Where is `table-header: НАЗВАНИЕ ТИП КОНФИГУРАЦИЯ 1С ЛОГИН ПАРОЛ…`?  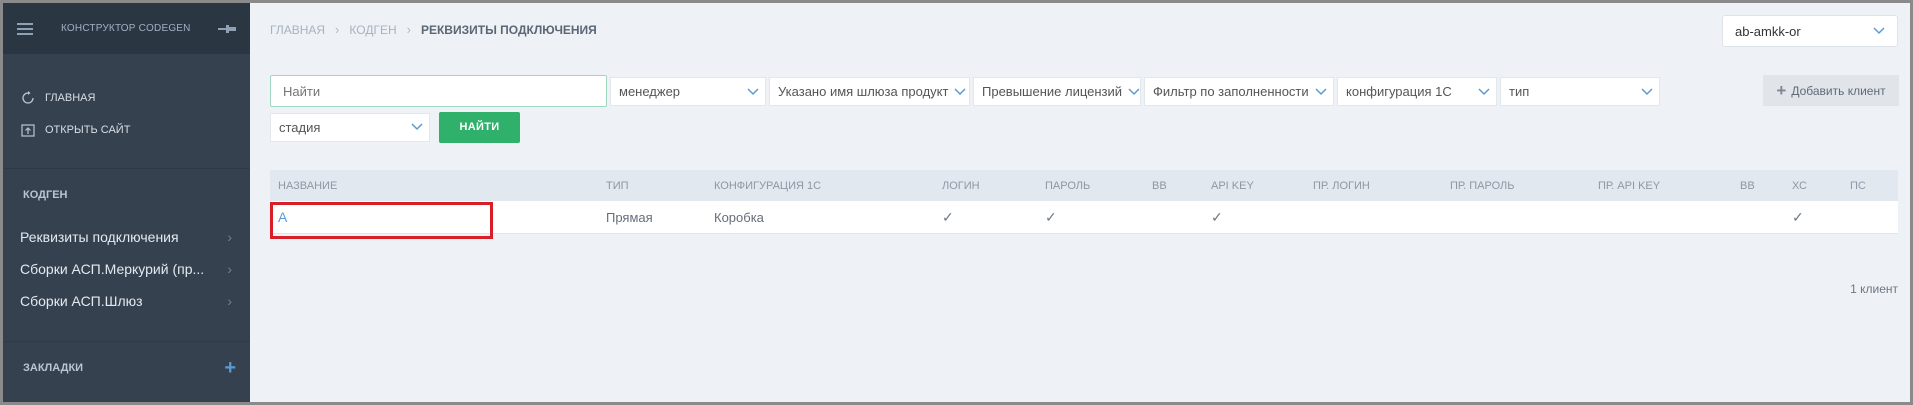
table-header: НАЗВАНИЕ ТИП КОНФИГУРАЦИЯ 1С ЛОГИН ПАРОЛ… is located at coordinates (1084, 185).